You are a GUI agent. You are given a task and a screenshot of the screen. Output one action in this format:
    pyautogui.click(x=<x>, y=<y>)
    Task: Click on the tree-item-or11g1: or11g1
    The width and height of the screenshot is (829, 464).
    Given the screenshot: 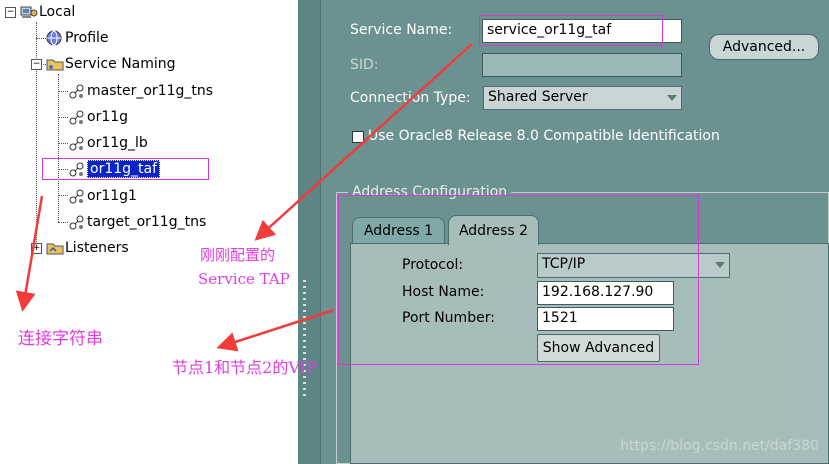 What is the action you would take?
    pyautogui.click(x=102, y=196)
    